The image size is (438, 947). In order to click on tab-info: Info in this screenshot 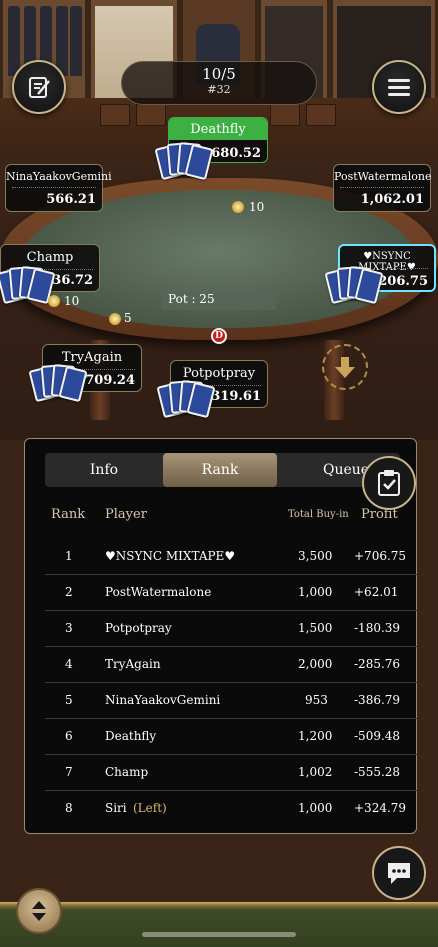, I will do `click(104, 470)`.